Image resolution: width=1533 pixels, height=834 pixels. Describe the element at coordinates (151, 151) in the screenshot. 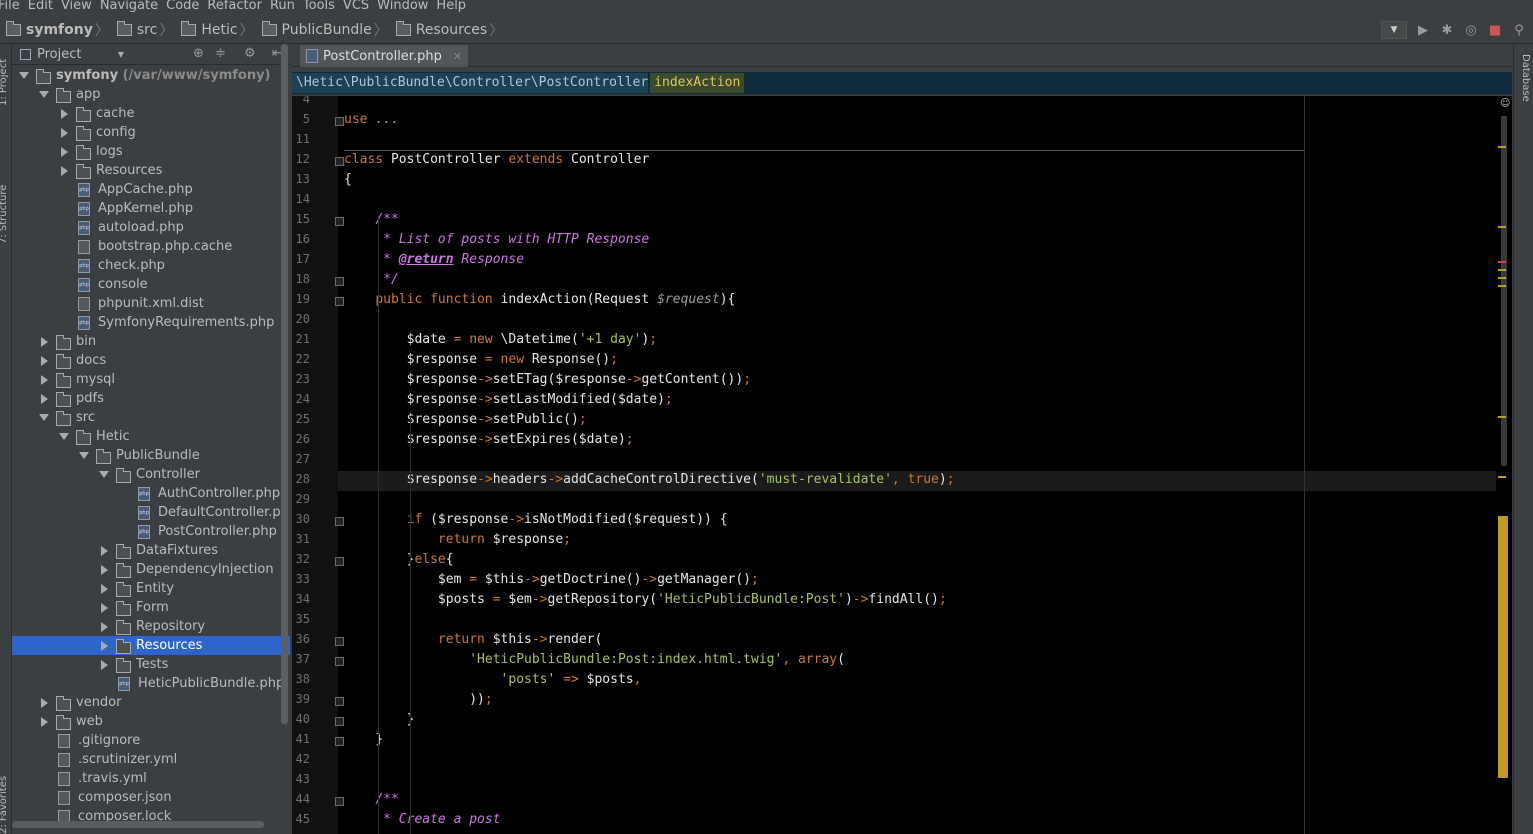

I see `tree-item: logs` at that location.